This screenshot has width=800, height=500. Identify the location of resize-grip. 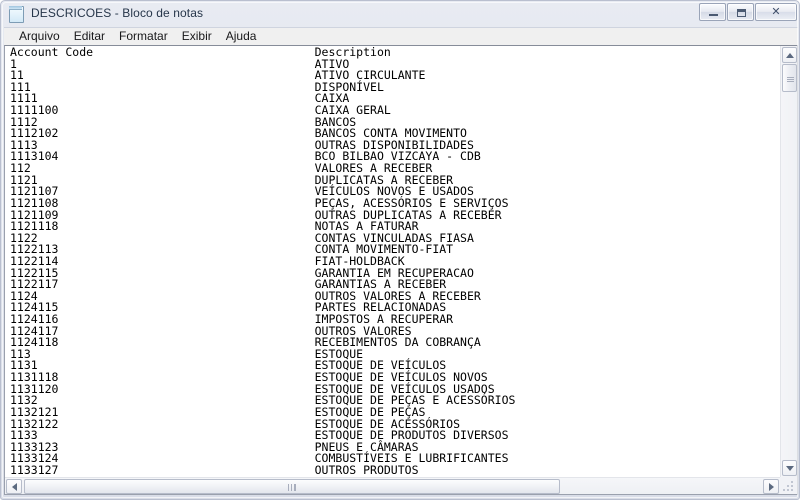
(788, 485).